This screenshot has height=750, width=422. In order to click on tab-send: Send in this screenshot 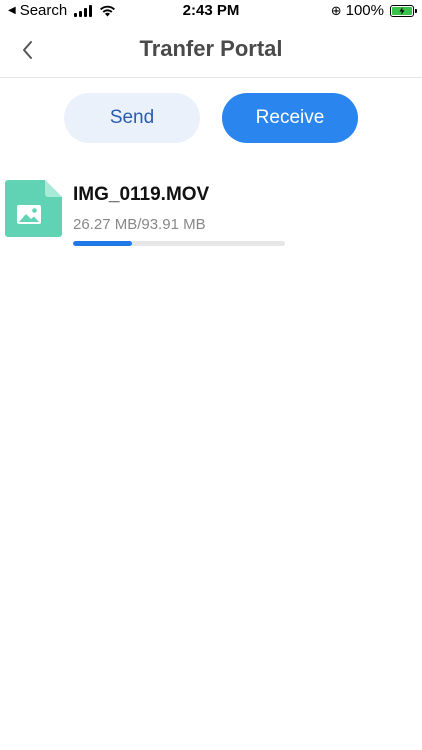, I will do `click(132, 118)`.